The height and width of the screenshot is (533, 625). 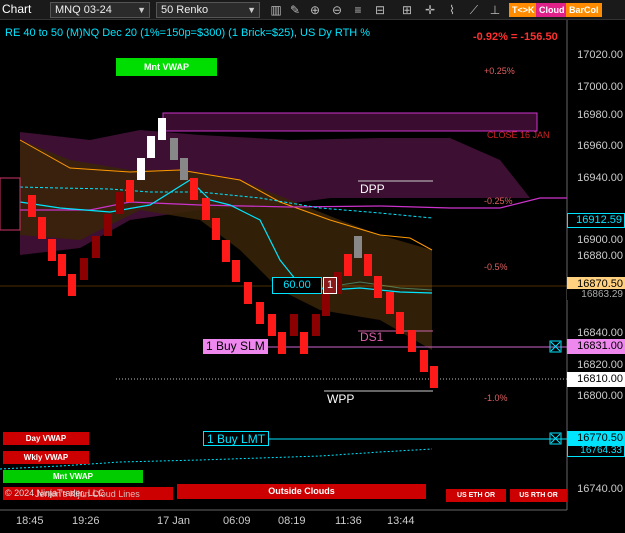 I want to click on jenkin-label: Jenkin's Kijun Cloud Lines, so click(x=87, y=494).